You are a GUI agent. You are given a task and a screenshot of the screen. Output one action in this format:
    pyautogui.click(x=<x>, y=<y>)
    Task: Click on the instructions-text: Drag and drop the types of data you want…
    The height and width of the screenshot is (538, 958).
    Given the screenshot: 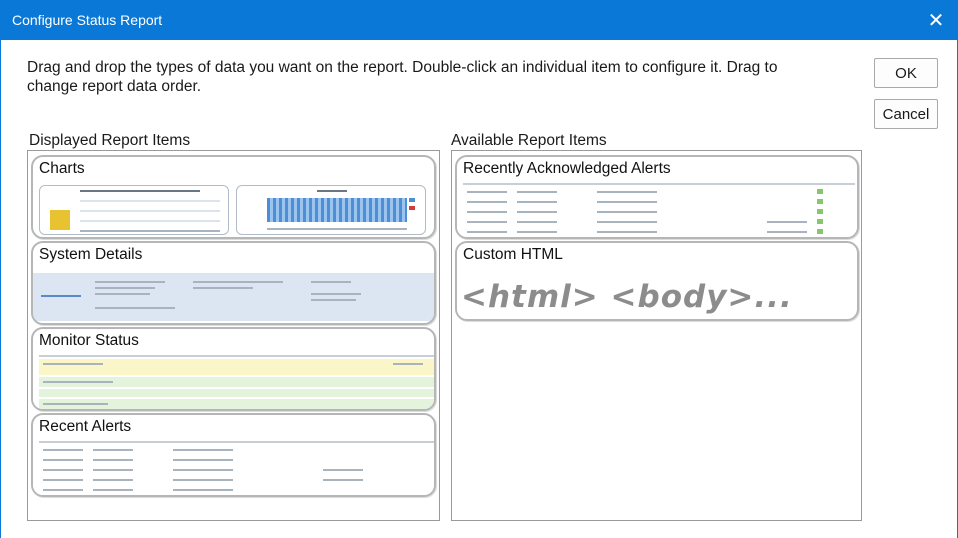 What is the action you would take?
    pyautogui.click(x=402, y=77)
    